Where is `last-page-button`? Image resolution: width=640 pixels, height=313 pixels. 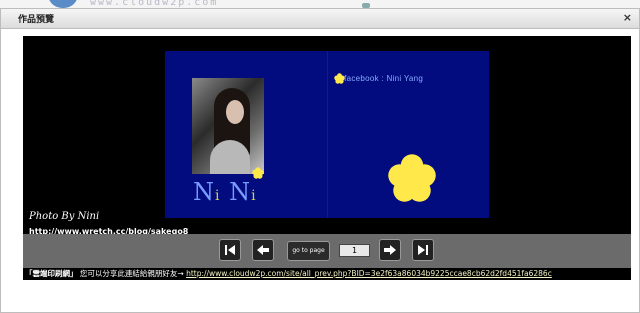
last-page-button is located at coordinates (423, 250).